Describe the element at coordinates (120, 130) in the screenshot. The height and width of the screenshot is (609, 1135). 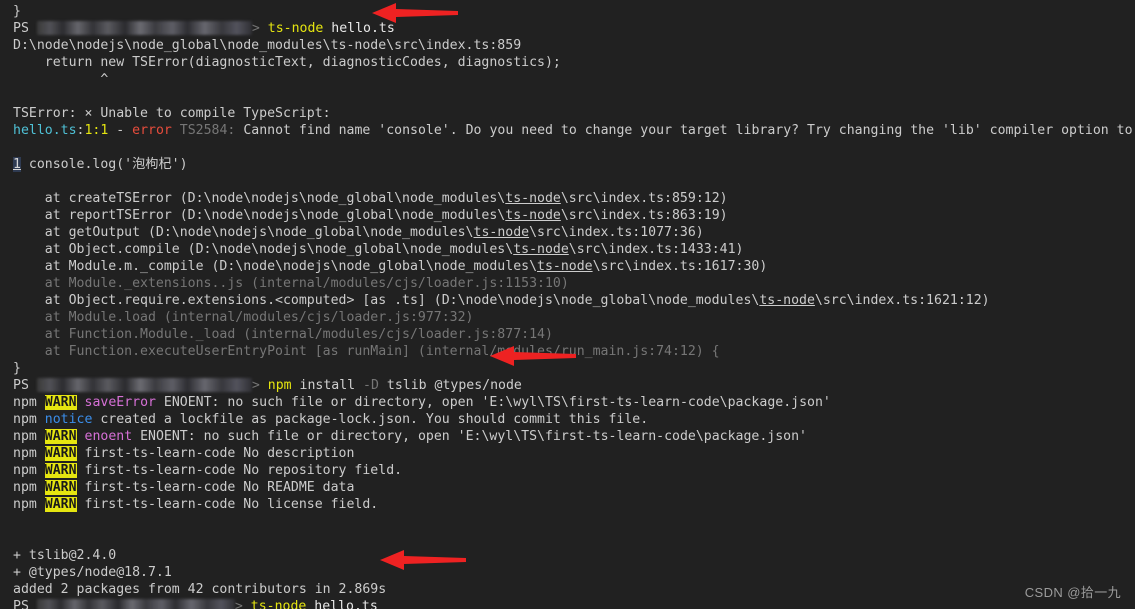
I see `error-dash: -` at that location.